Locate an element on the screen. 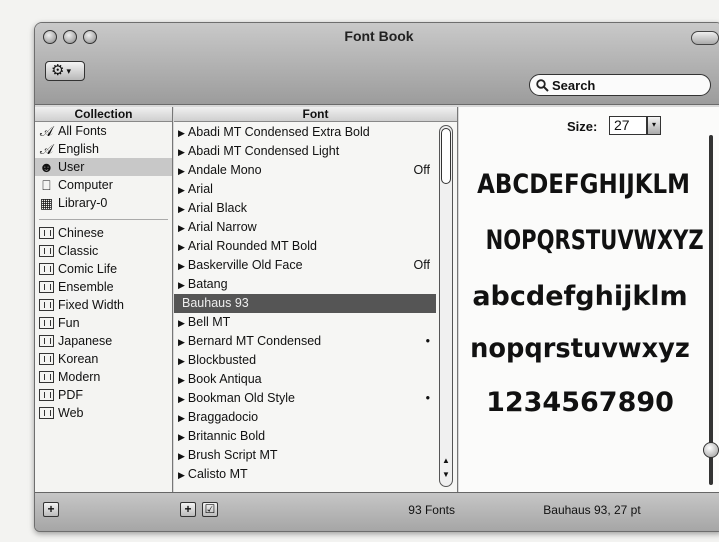 This screenshot has width=719, height=542. collection-item-korean: Korean is located at coordinates (103, 359).